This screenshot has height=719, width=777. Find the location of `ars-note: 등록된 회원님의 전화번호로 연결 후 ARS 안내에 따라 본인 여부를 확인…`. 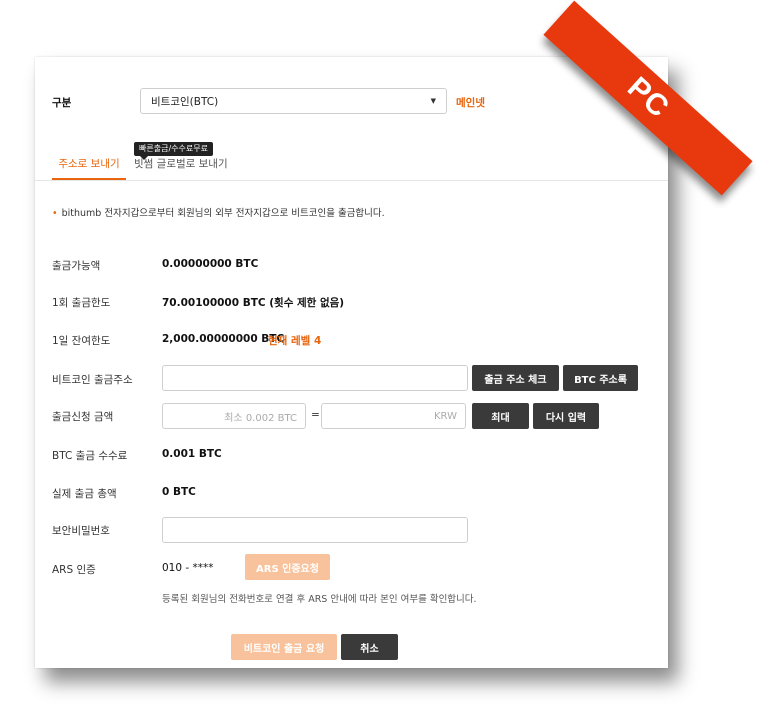

ars-note: 등록된 회원님의 전화번호로 연결 후 ARS 안내에 따라 본인 여부를 확인… is located at coordinates (319, 599).